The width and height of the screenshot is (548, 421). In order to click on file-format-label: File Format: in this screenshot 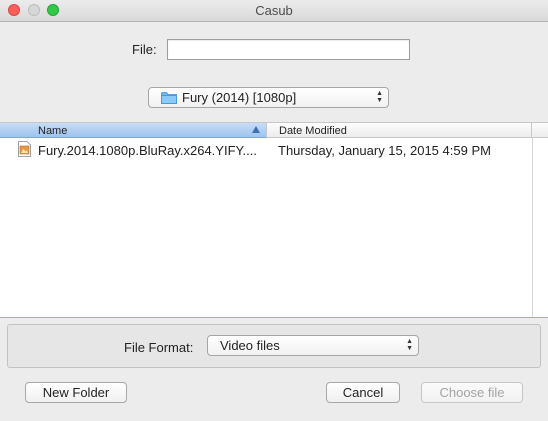, I will do `click(159, 347)`.